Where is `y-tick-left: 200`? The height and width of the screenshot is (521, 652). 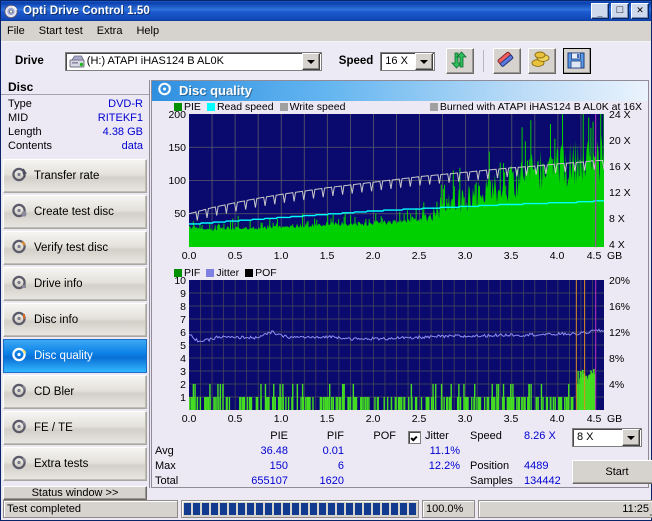 y-tick-left: 200 is located at coordinates (177, 114).